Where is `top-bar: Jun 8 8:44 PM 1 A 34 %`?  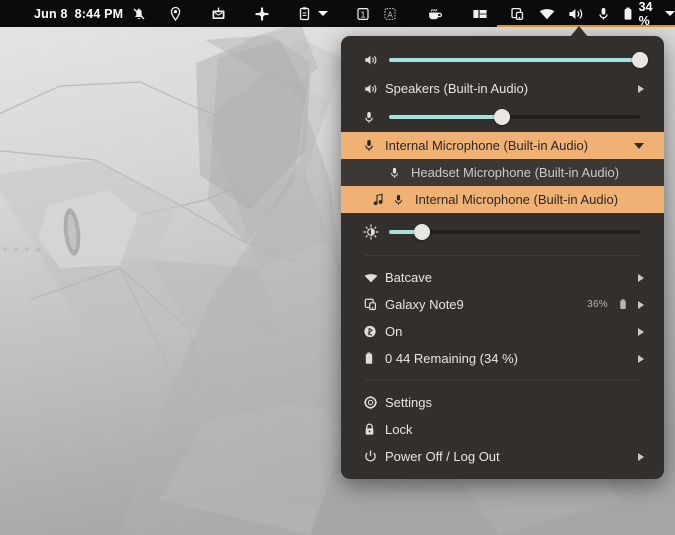
top-bar: Jun 8 8:44 PM 1 A 34 % is located at coordinates (337, 14).